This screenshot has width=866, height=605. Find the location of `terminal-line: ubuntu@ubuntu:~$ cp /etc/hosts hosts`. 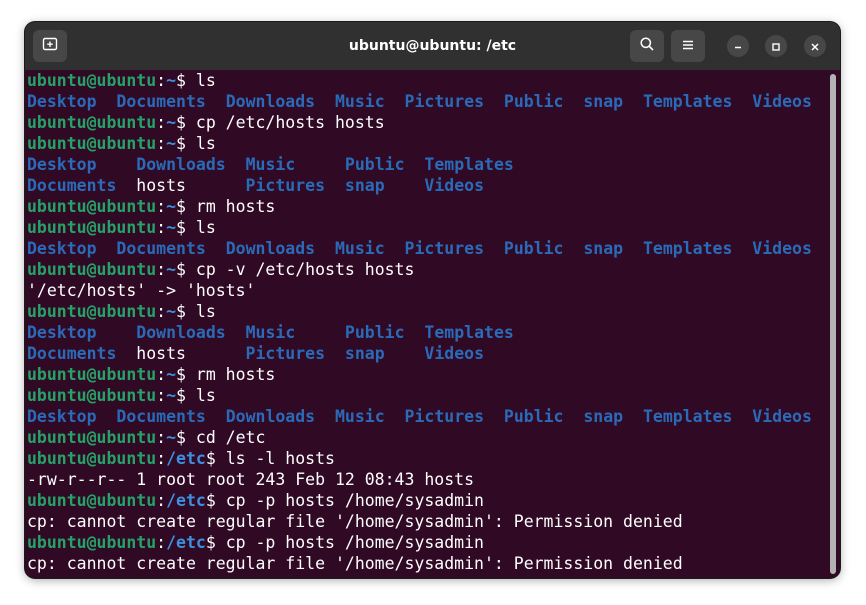

terminal-line: ubuntu@ubuntu:~$ cp /etc/hosts hosts is located at coordinates (433, 122).